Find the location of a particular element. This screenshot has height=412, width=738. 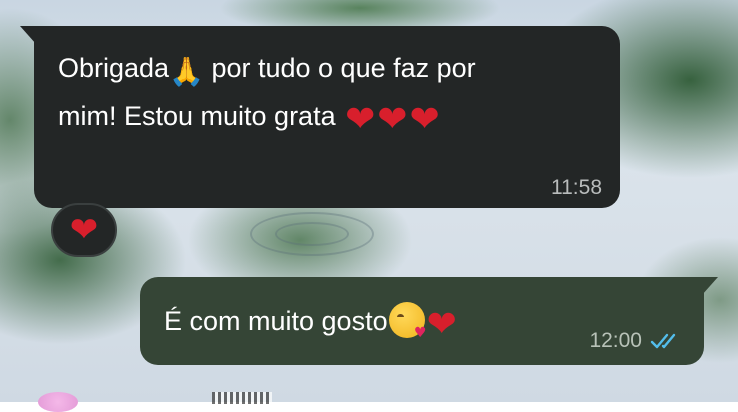

message-text: mim! Estou muito grata is located at coordinates (201, 116).